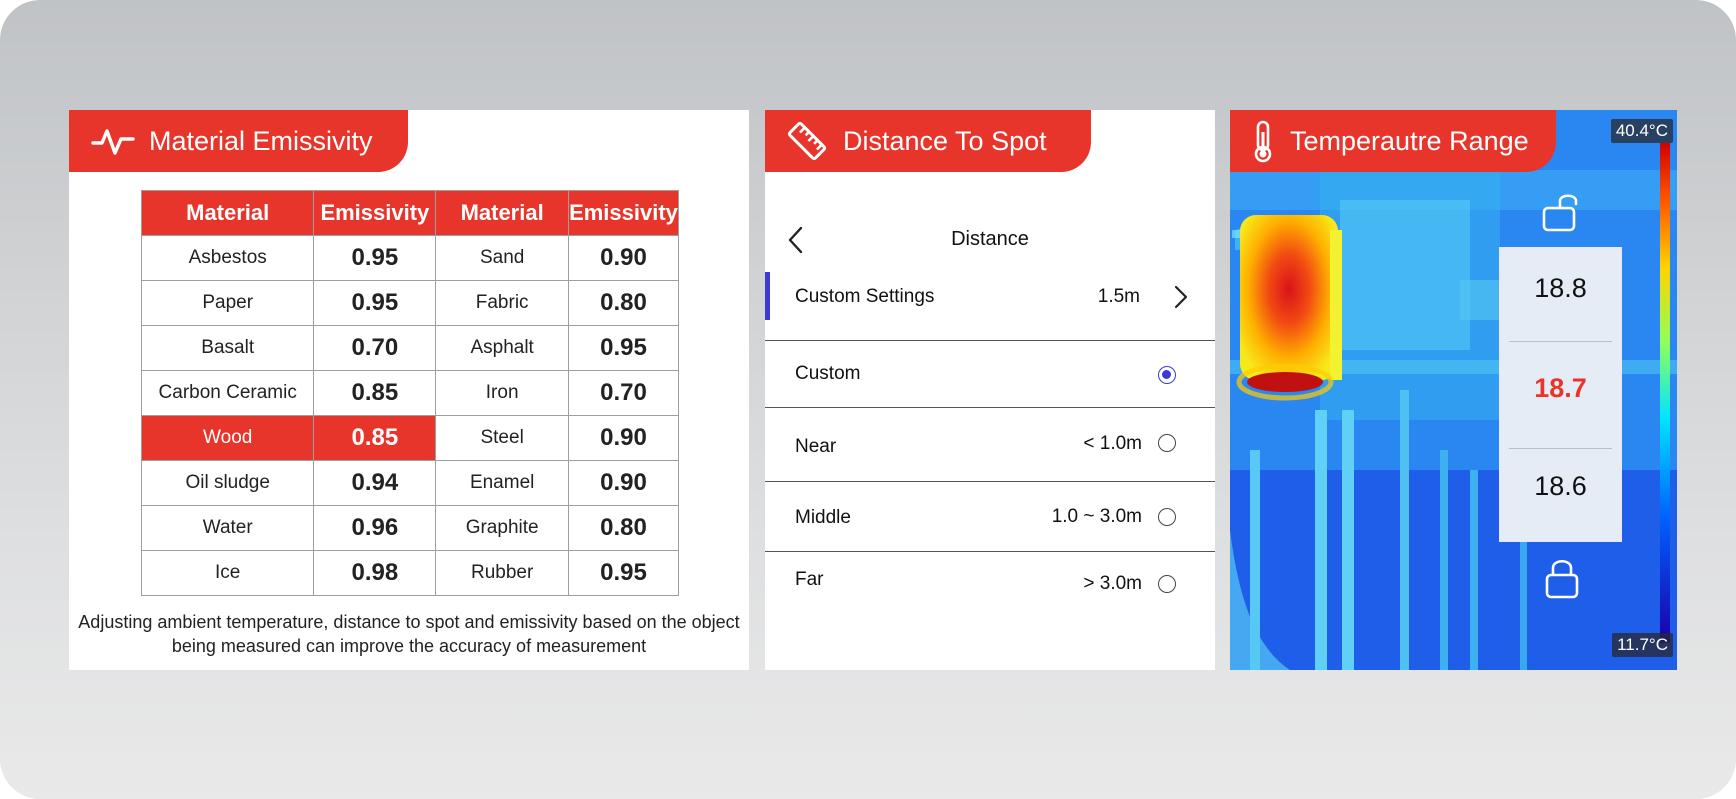 Image resolution: width=1736 pixels, height=799 pixels. I want to click on max-temperature-label: 40.4°C, so click(1641, 131).